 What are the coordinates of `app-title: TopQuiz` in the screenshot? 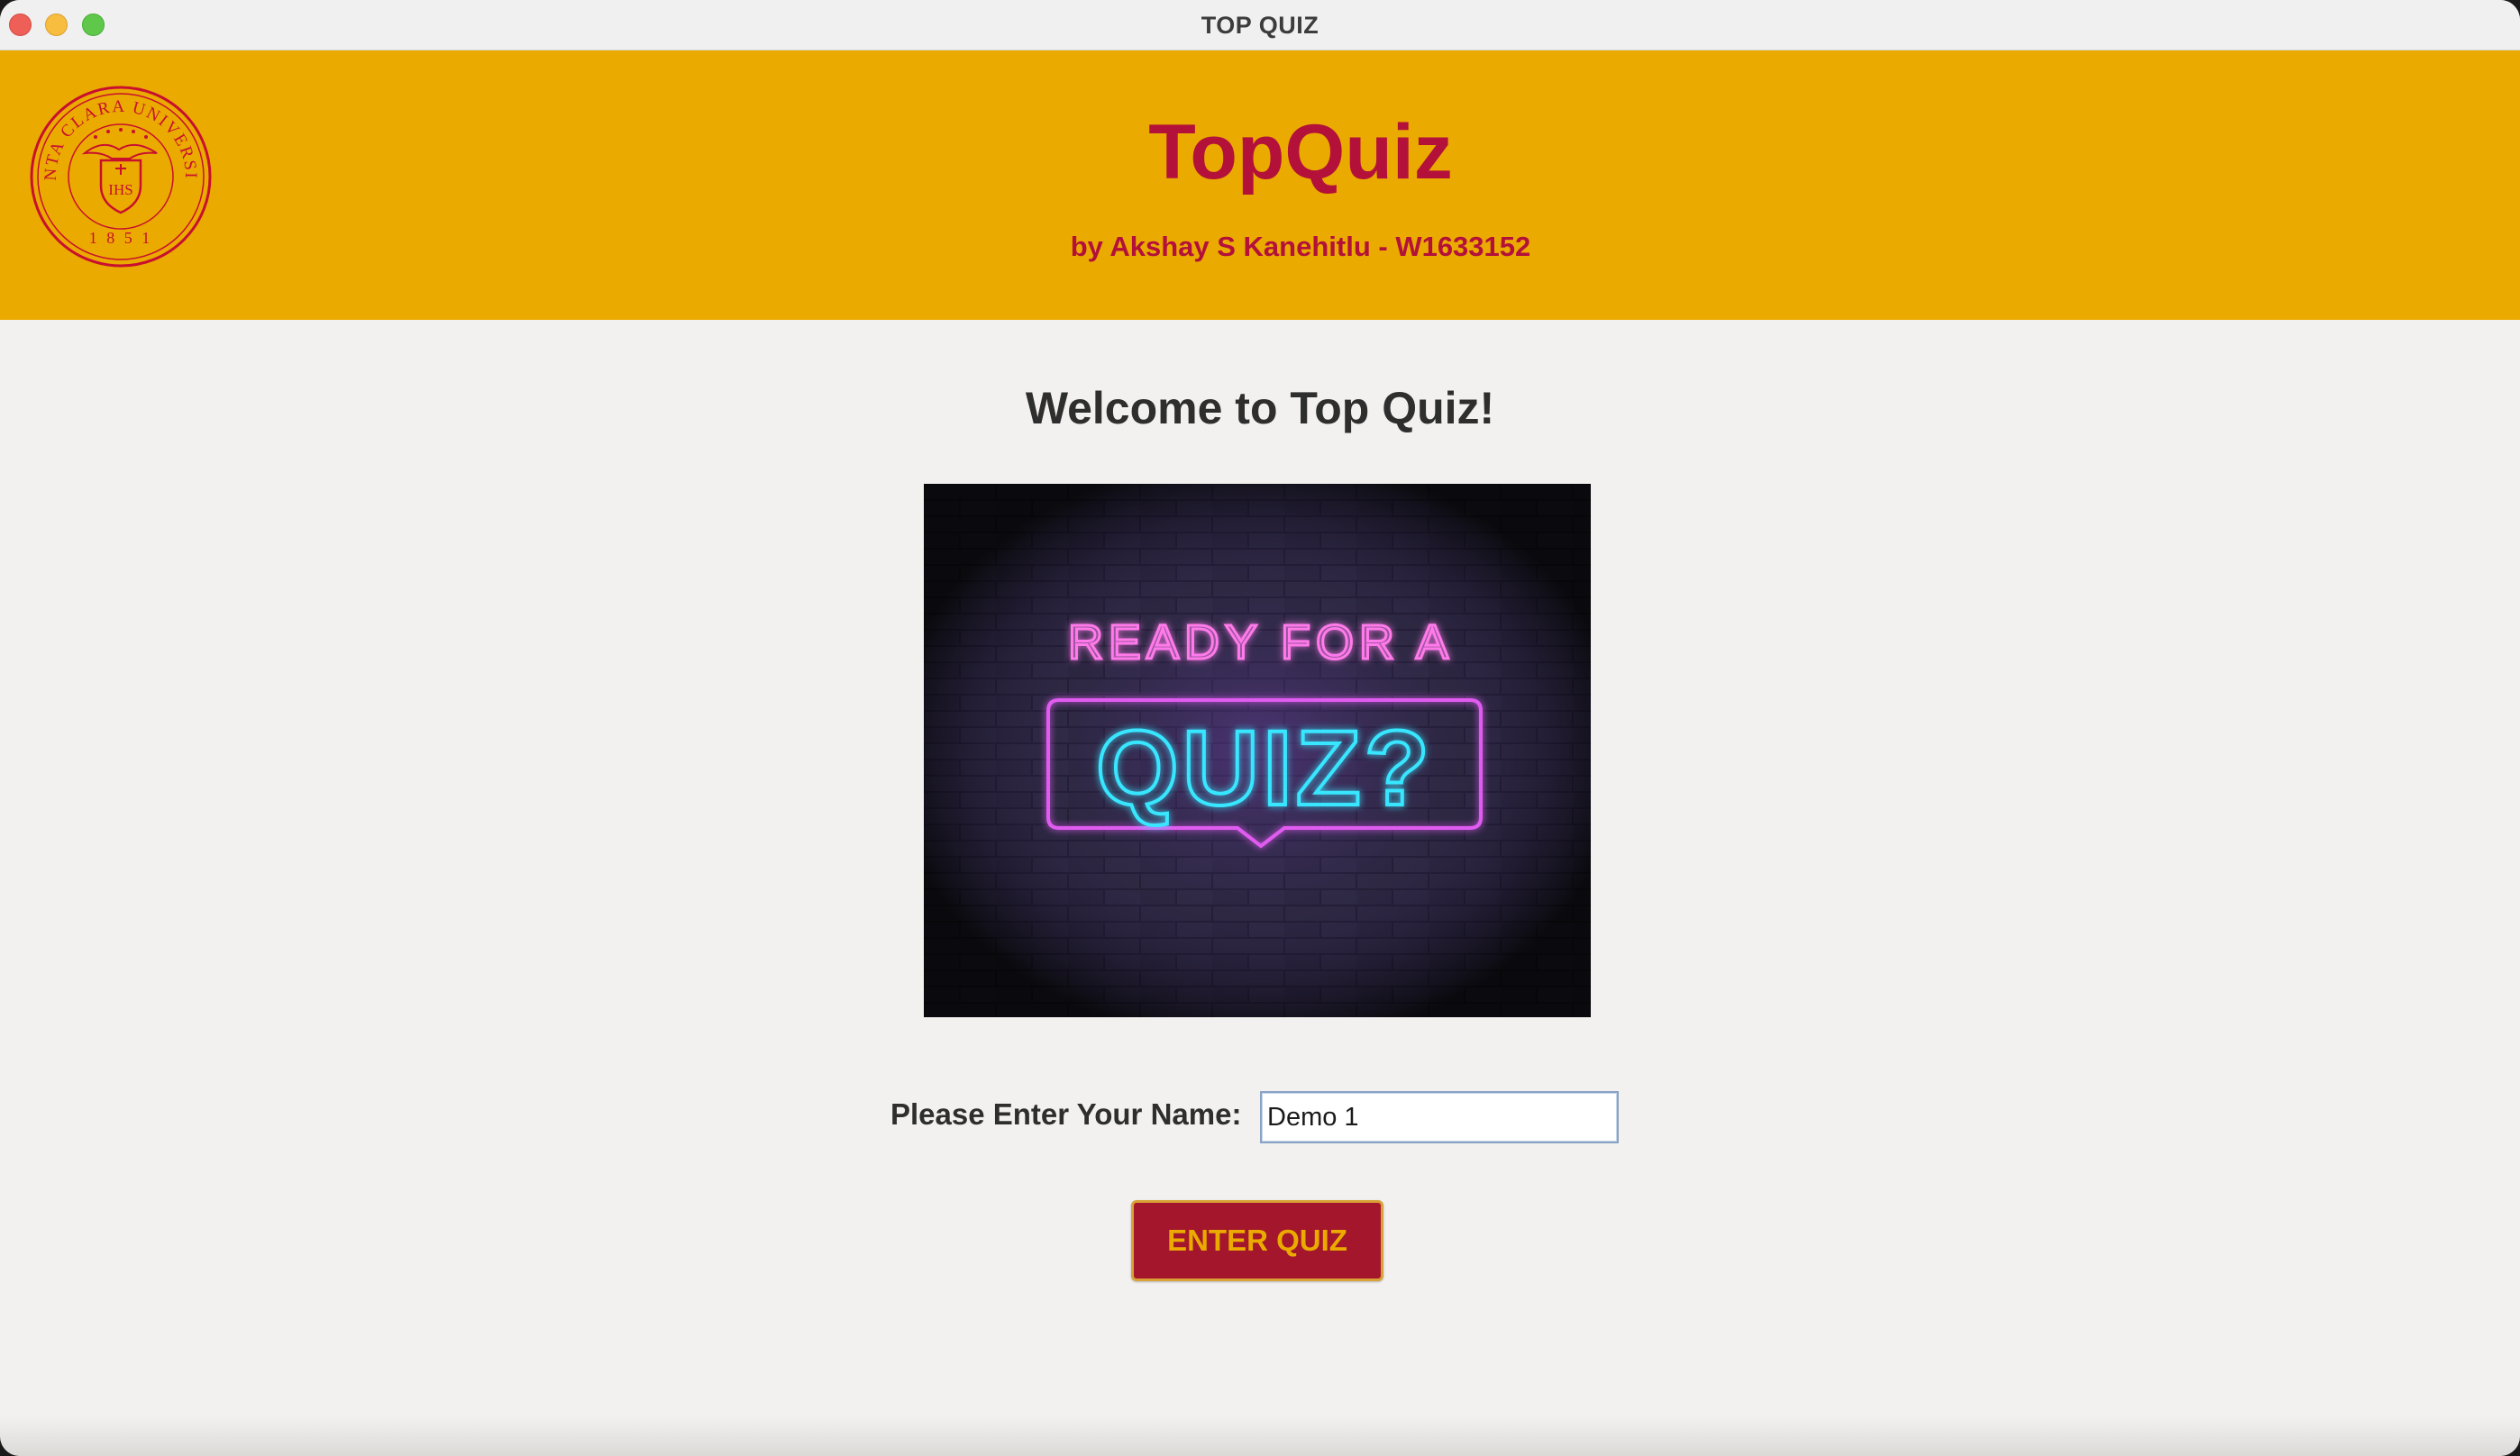 It's located at (1300, 153).